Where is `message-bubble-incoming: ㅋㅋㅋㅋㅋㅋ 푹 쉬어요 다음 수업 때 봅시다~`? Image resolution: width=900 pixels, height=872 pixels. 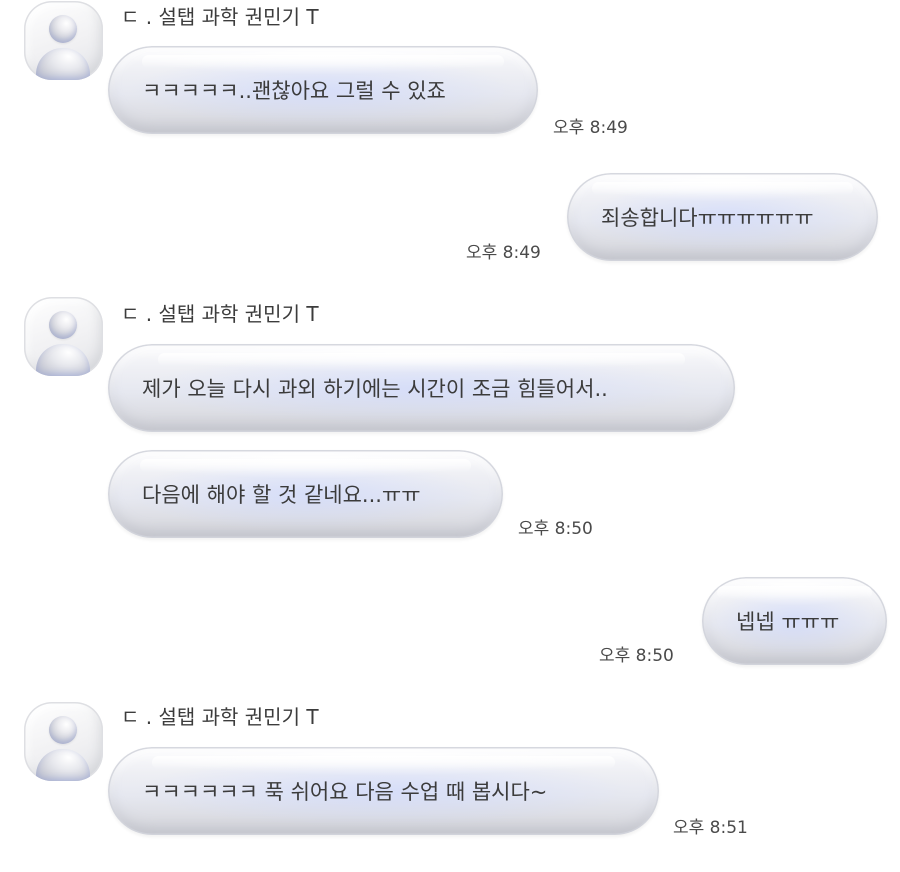
message-bubble-incoming: ㅋㅋㅋㅋㅋㅋ 푹 쉬어요 다음 수업 때 봅시다~ is located at coordinates (383, 791).